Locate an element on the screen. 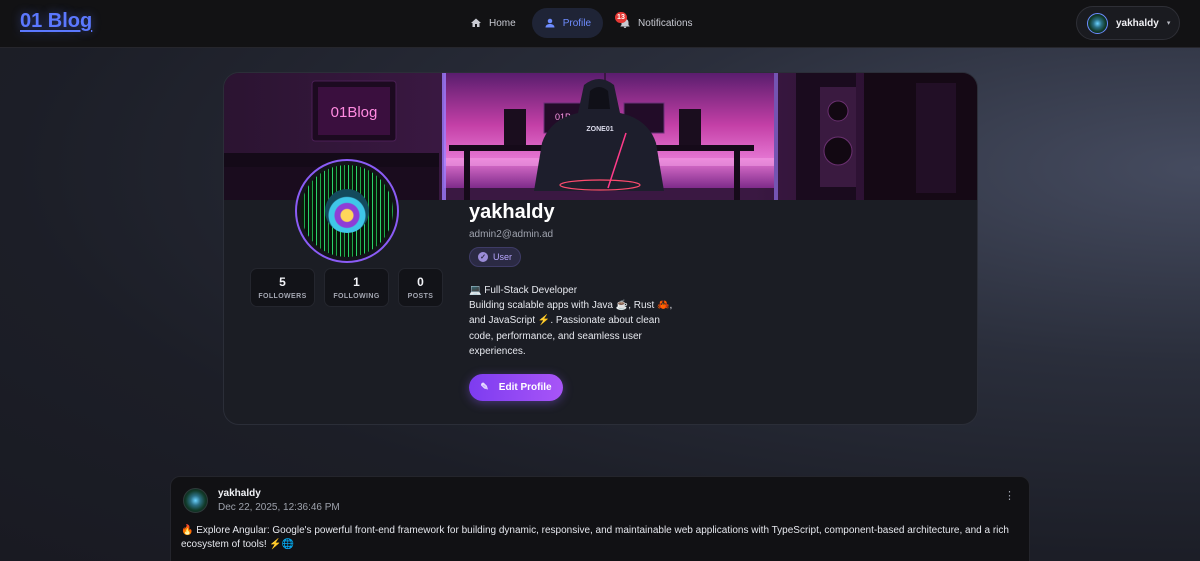 This screenshot has height=561, width=1200. brand-logo-link: 01 Blog is located at coordinates (56, 21).